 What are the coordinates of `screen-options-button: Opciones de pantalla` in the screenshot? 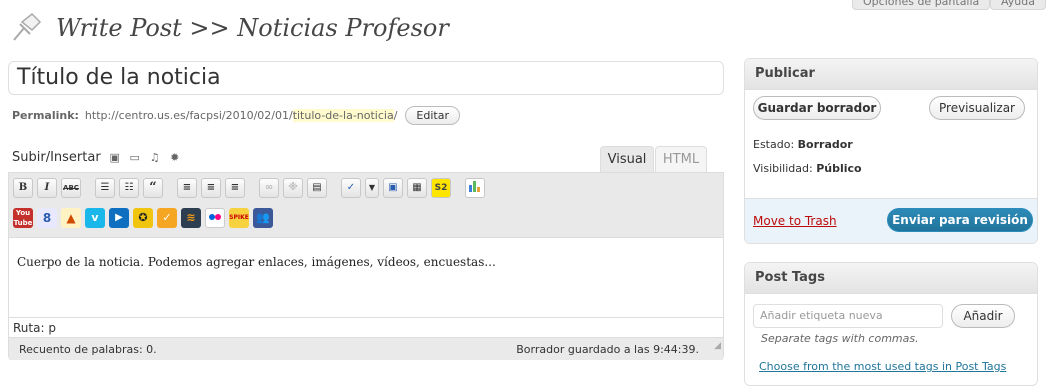 It's located at (921, 5).